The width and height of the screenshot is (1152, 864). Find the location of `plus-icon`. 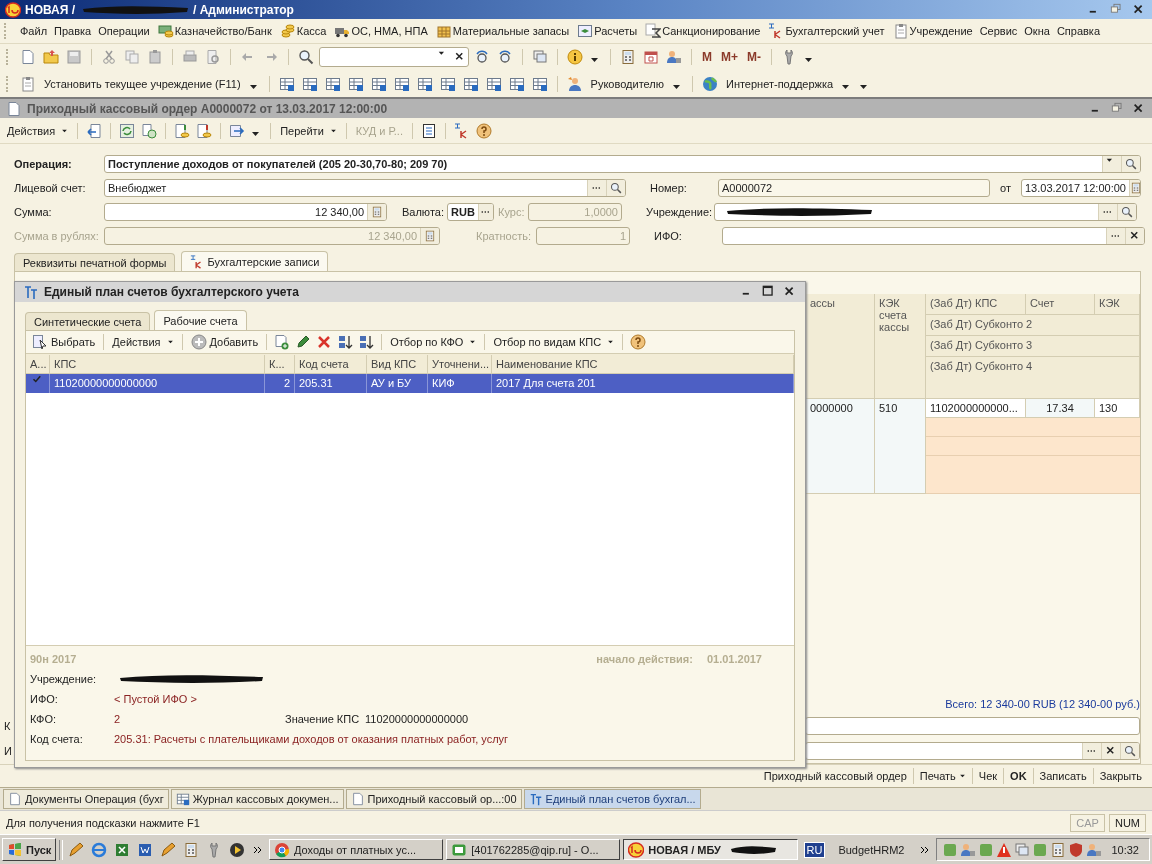

plus-icon is located at coordinates (198, 342).